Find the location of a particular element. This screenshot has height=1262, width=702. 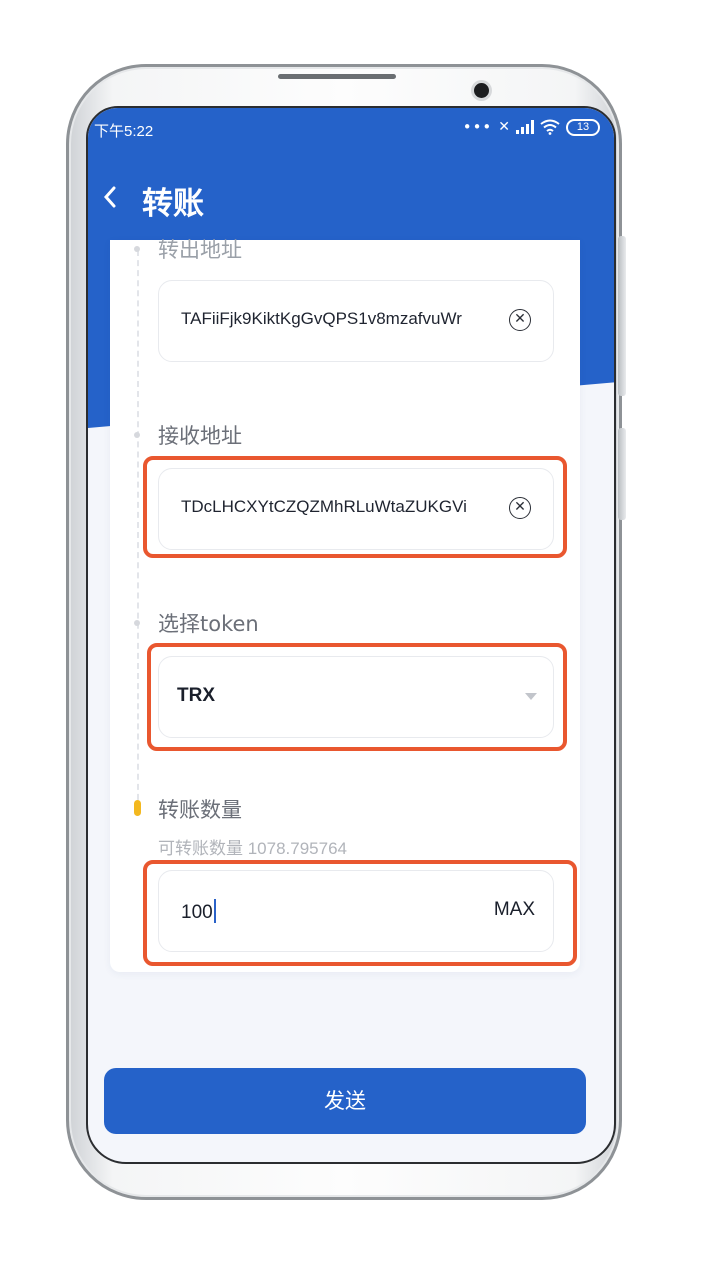

front-camera is located at coordinates (481, 90).